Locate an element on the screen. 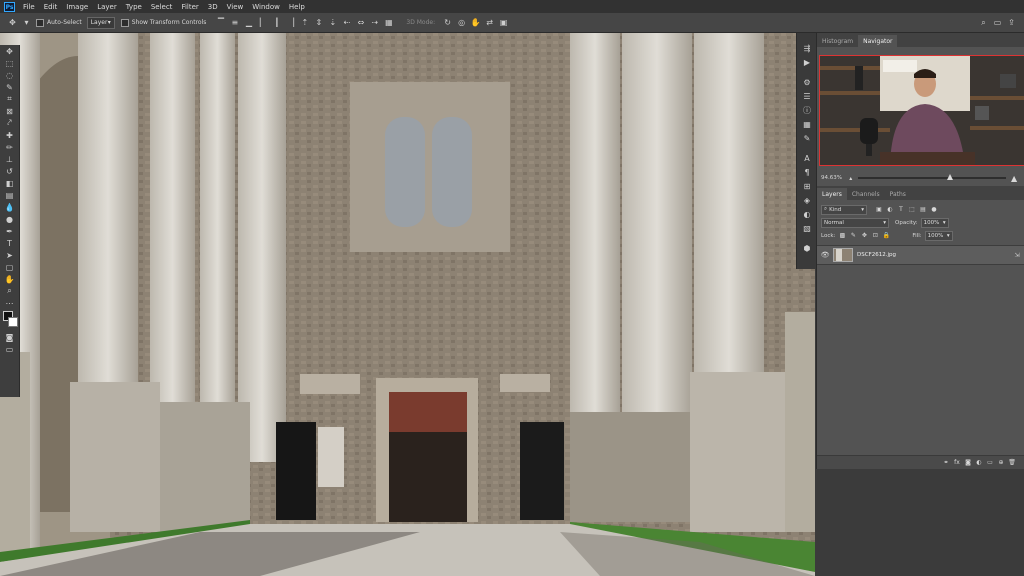 The width and height of the screenshot is (1024, 576). more-tools-icon: ⋯ is located at coordinates (9, 303).